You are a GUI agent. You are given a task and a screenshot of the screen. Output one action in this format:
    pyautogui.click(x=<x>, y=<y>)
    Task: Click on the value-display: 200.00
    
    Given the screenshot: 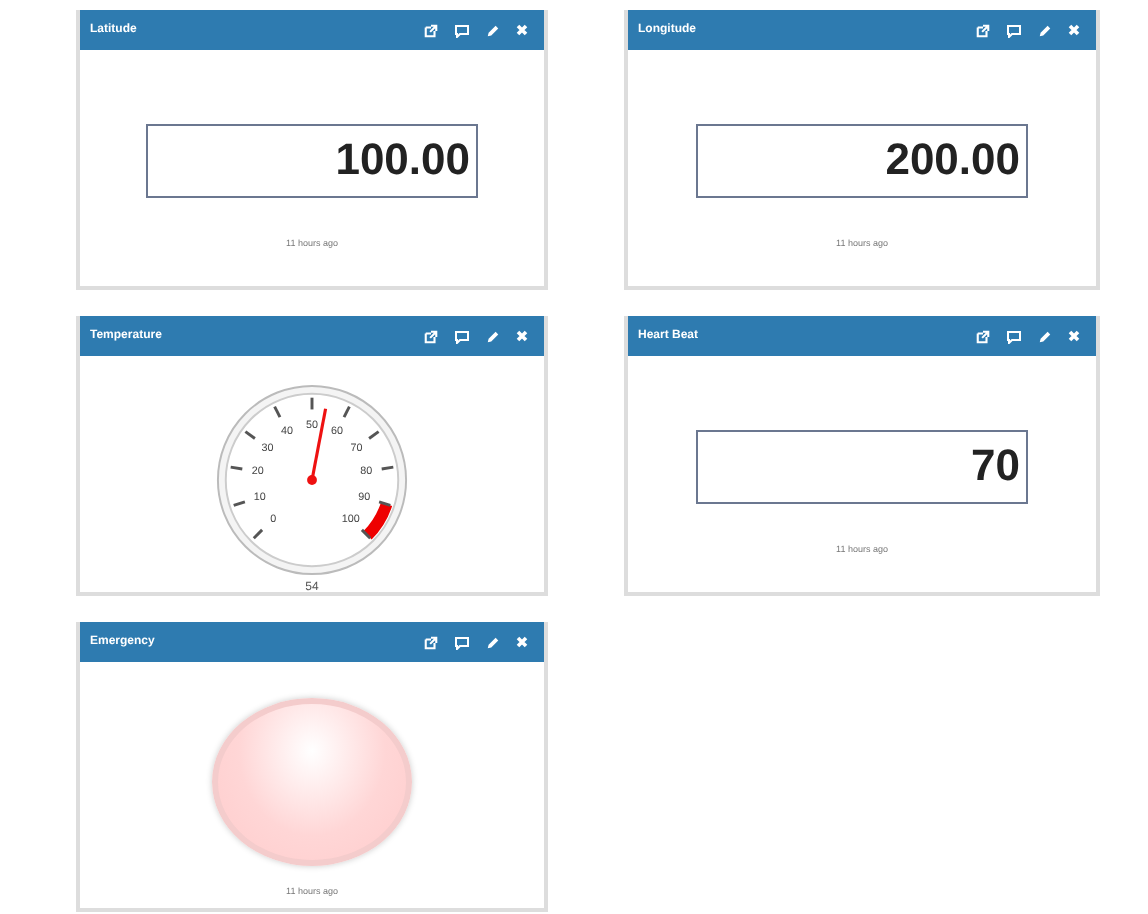 What is the action you would take?
    pyautogui.click(x=862, y=161)
    